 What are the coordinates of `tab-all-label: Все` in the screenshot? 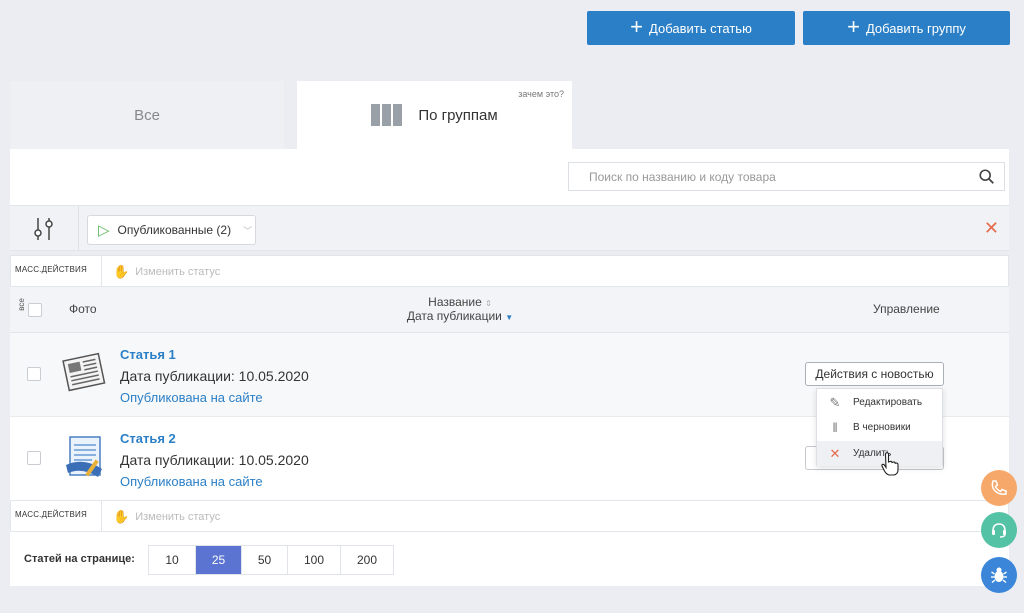 It's located at (147, 115).